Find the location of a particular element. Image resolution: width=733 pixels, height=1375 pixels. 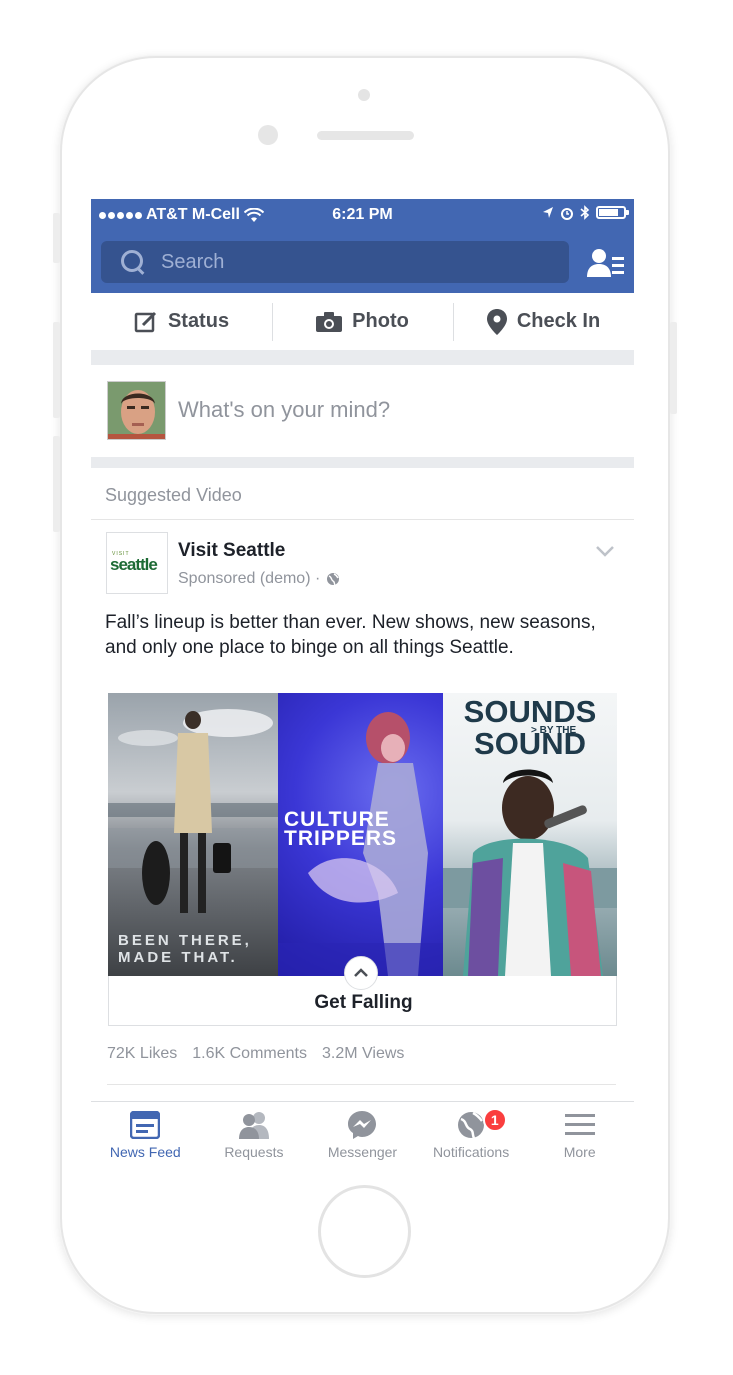

bluetooth-icon is located at coordinates (585, 212).